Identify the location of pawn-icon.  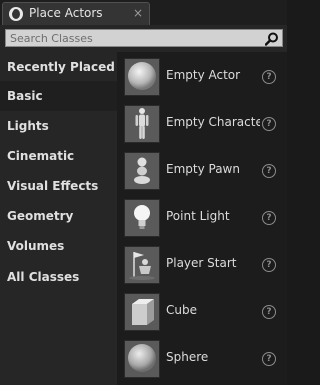
(142, 171).